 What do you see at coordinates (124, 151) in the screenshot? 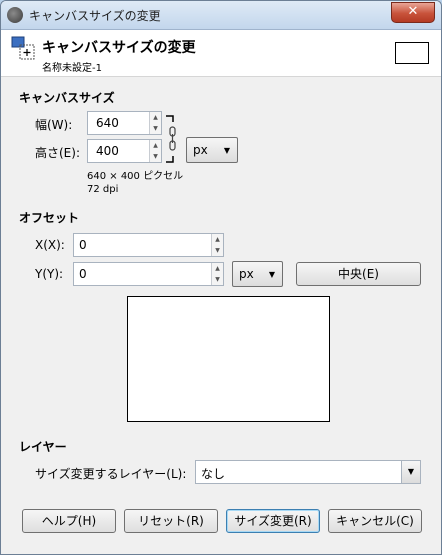
I see `height-spinner: ▲ ▼` at bounding box center [124, 151].